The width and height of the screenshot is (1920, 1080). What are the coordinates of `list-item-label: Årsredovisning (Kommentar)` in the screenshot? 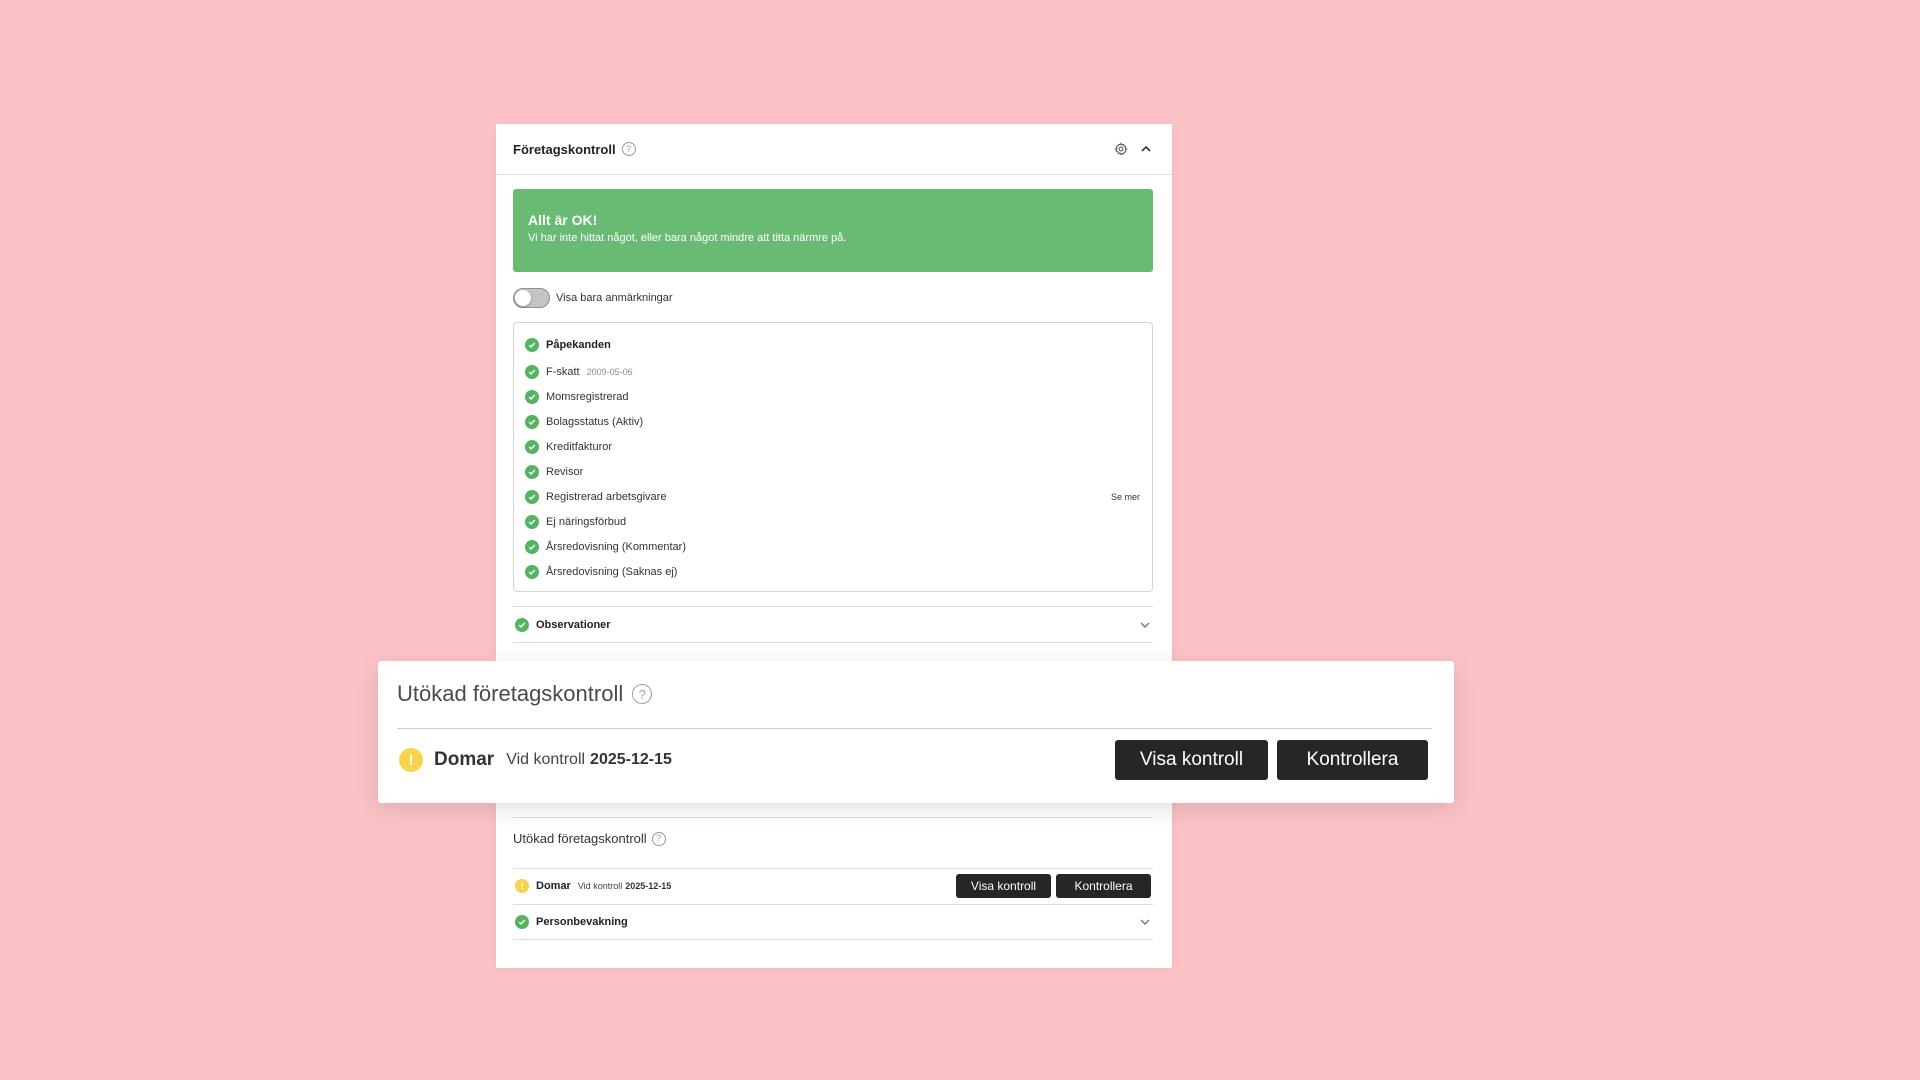 It's located at (616, 546).